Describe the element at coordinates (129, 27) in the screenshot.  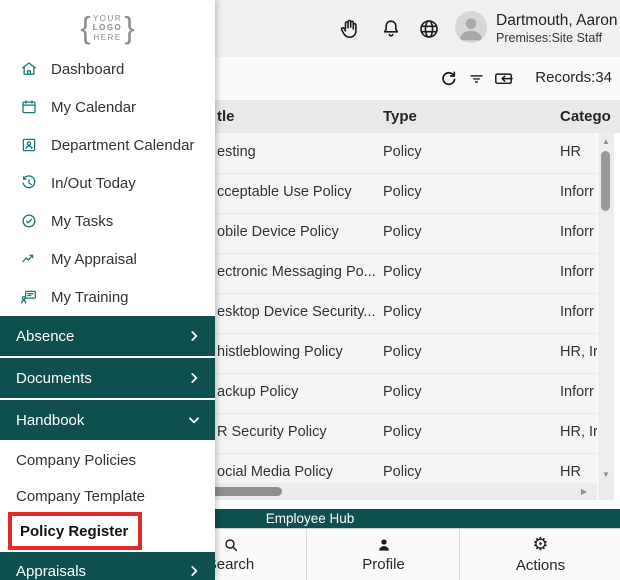
I see `logo-right-brace: }` at that location.